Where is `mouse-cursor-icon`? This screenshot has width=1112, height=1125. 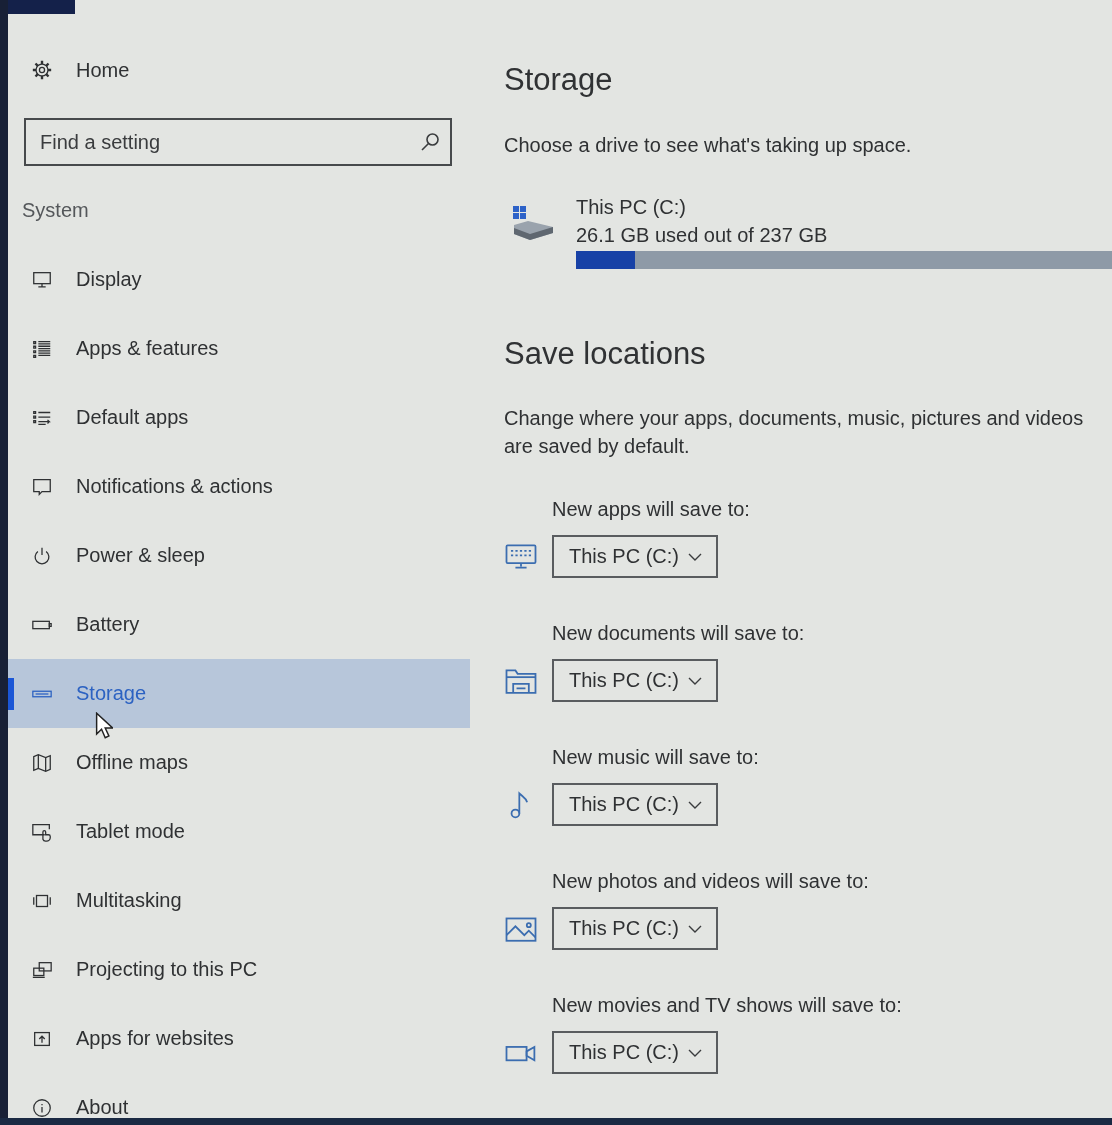 mouse-cursor-icon is located at coordinates (104, 725).